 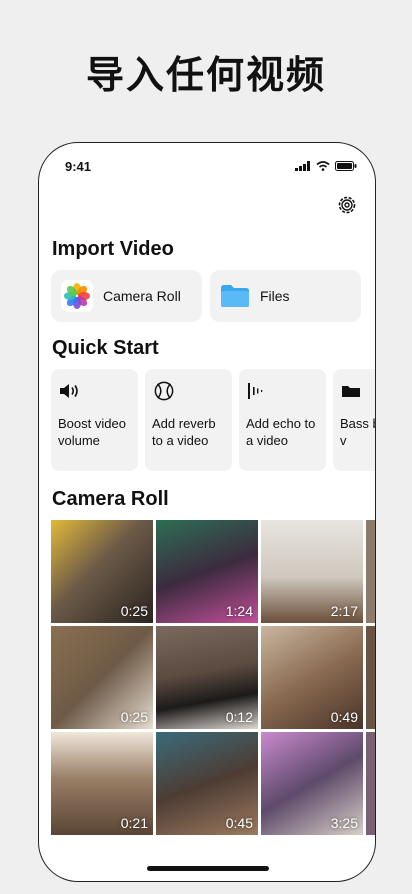 What do you see at coordinates (105, 348) in the screenshot?
I see `quick-start-title: Quick Start` at bounding box center [105, 348].